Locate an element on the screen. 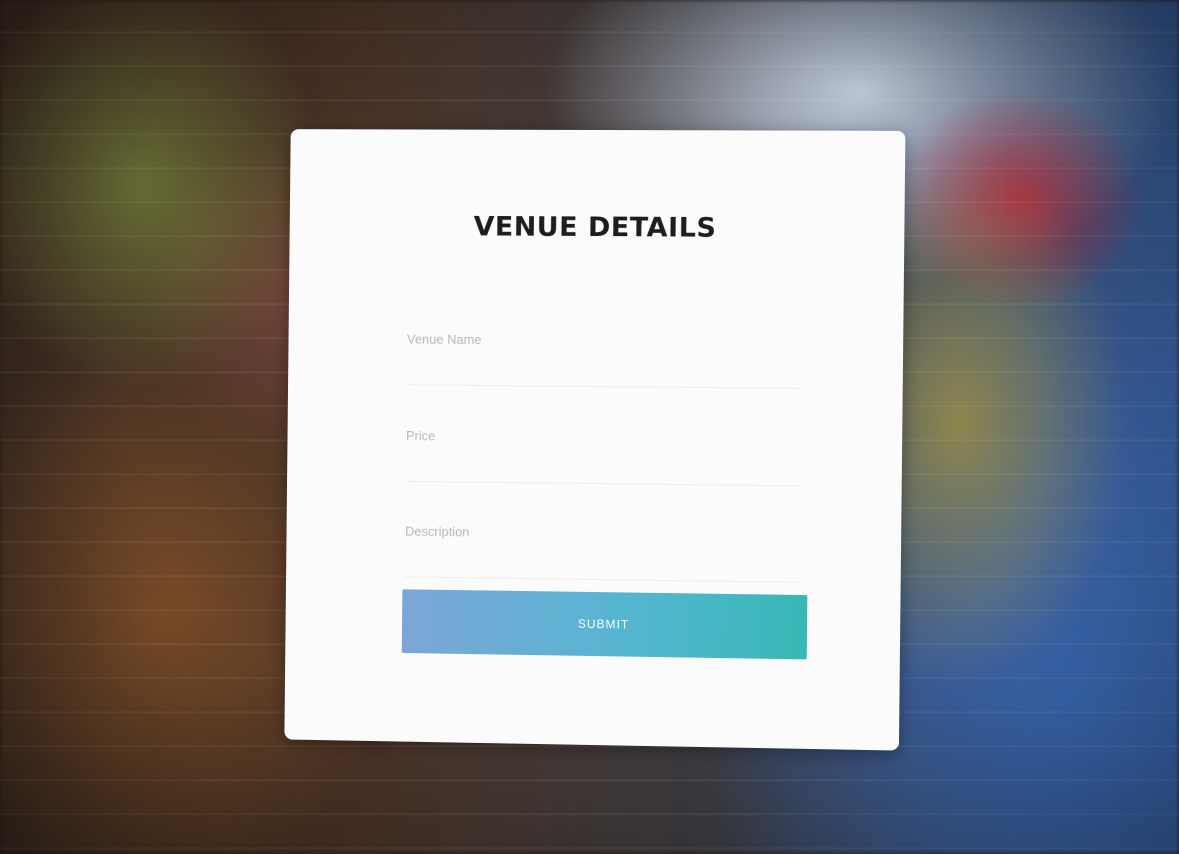  description-field-group: Description is located at coordinates (600, 553).